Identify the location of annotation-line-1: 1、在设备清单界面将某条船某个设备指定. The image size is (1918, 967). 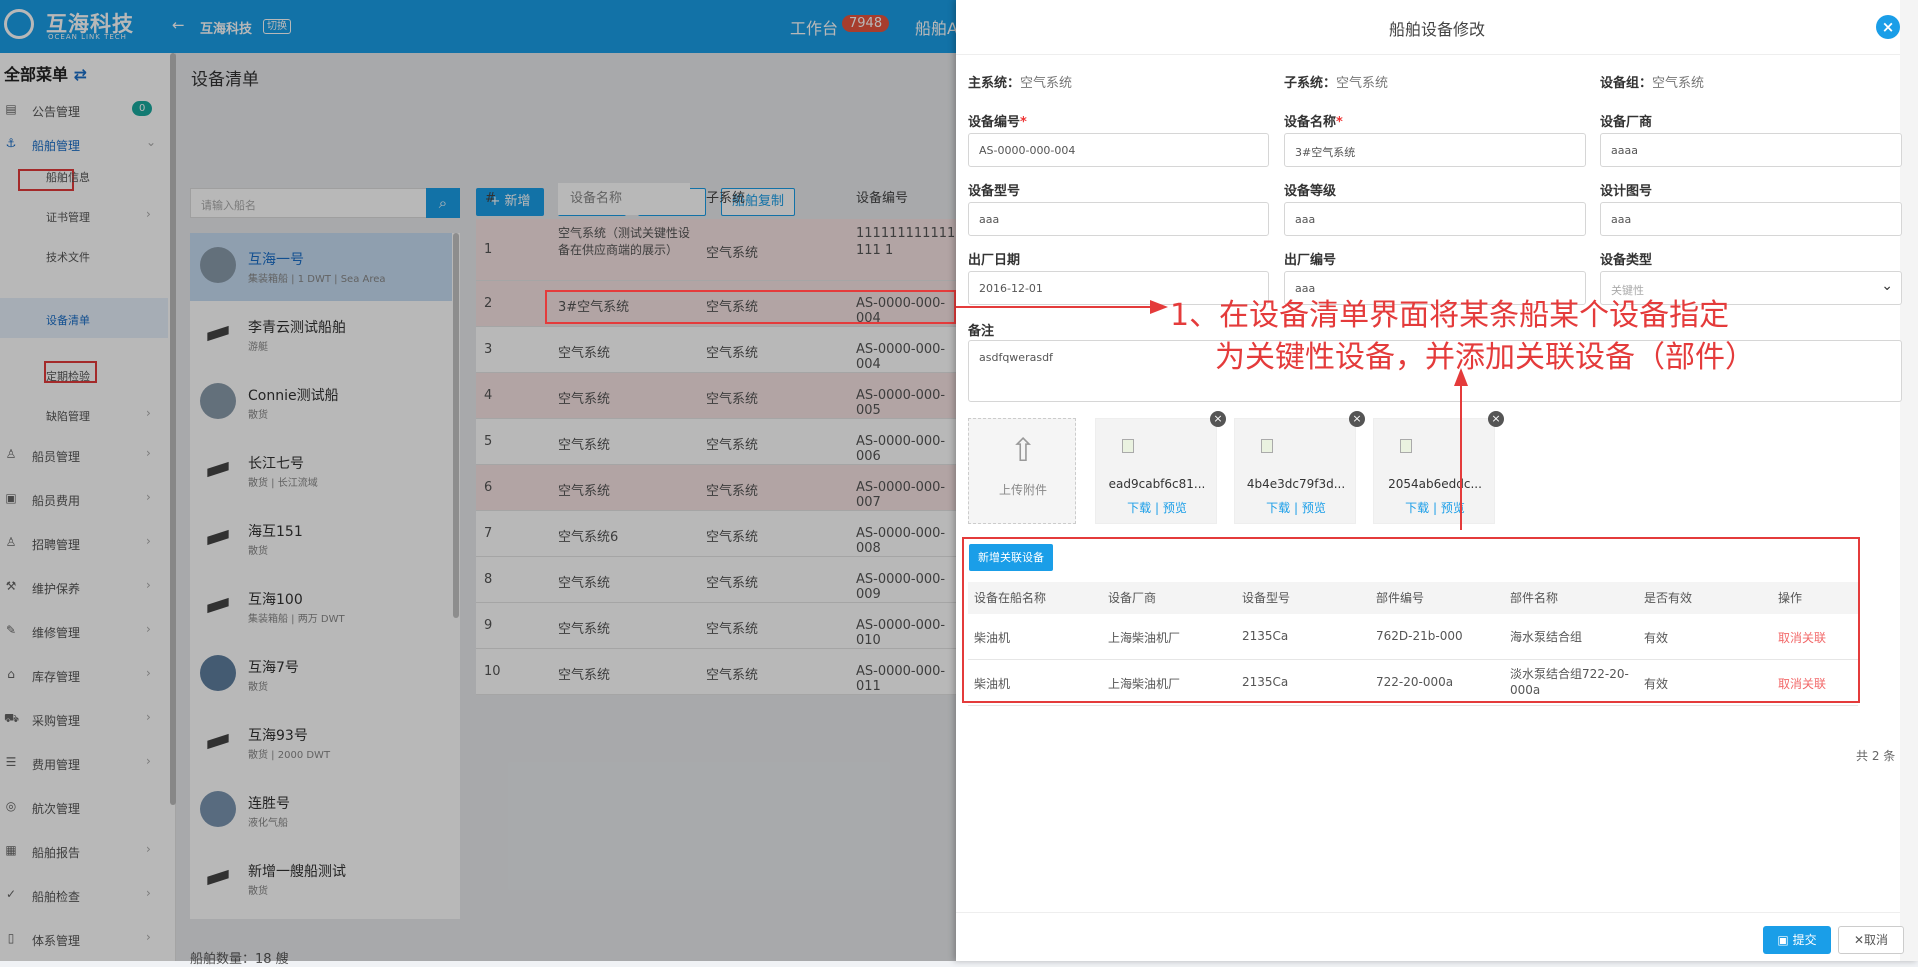
(1450, 315).